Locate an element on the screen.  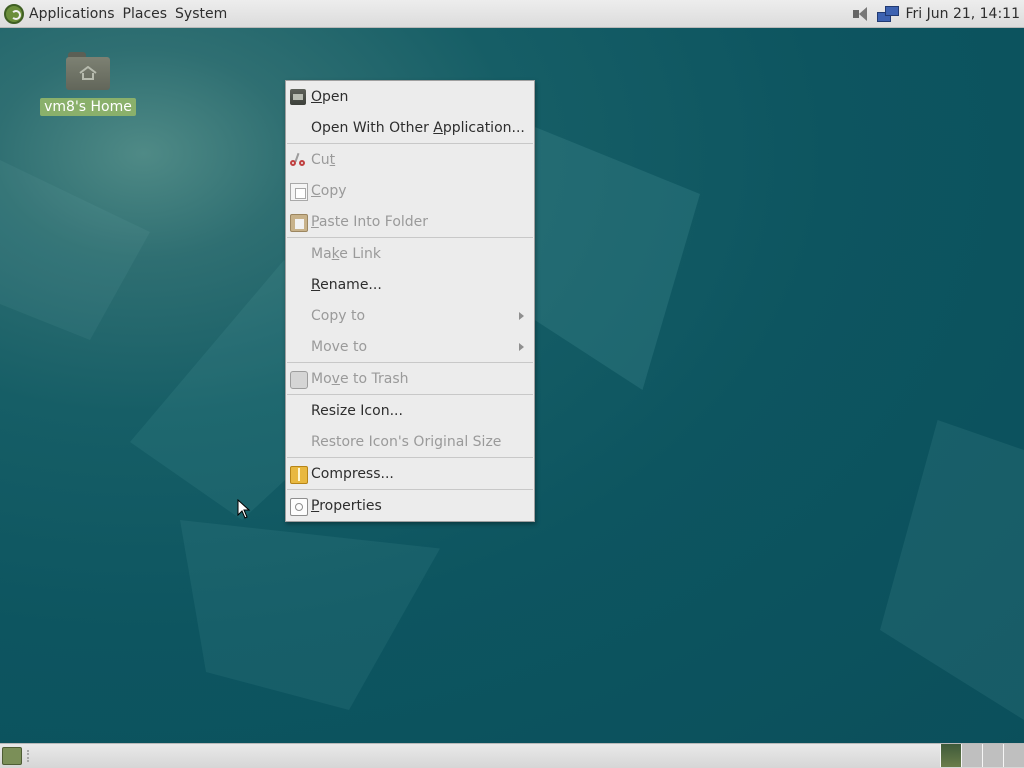
desktop-icon-home: vm8's Home is located at coordinates (88, 83).